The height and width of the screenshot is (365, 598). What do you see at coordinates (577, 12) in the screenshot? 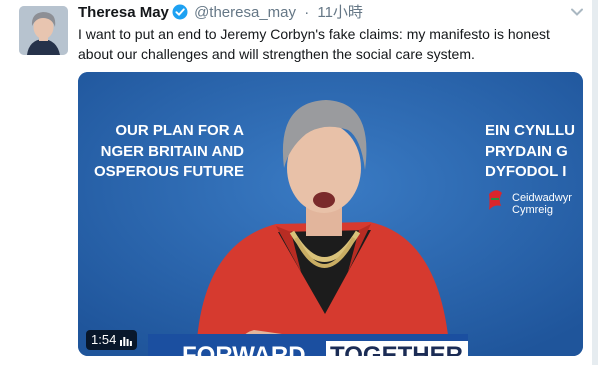
I see `chevron-down-icon` at bounding box center [577, 12].